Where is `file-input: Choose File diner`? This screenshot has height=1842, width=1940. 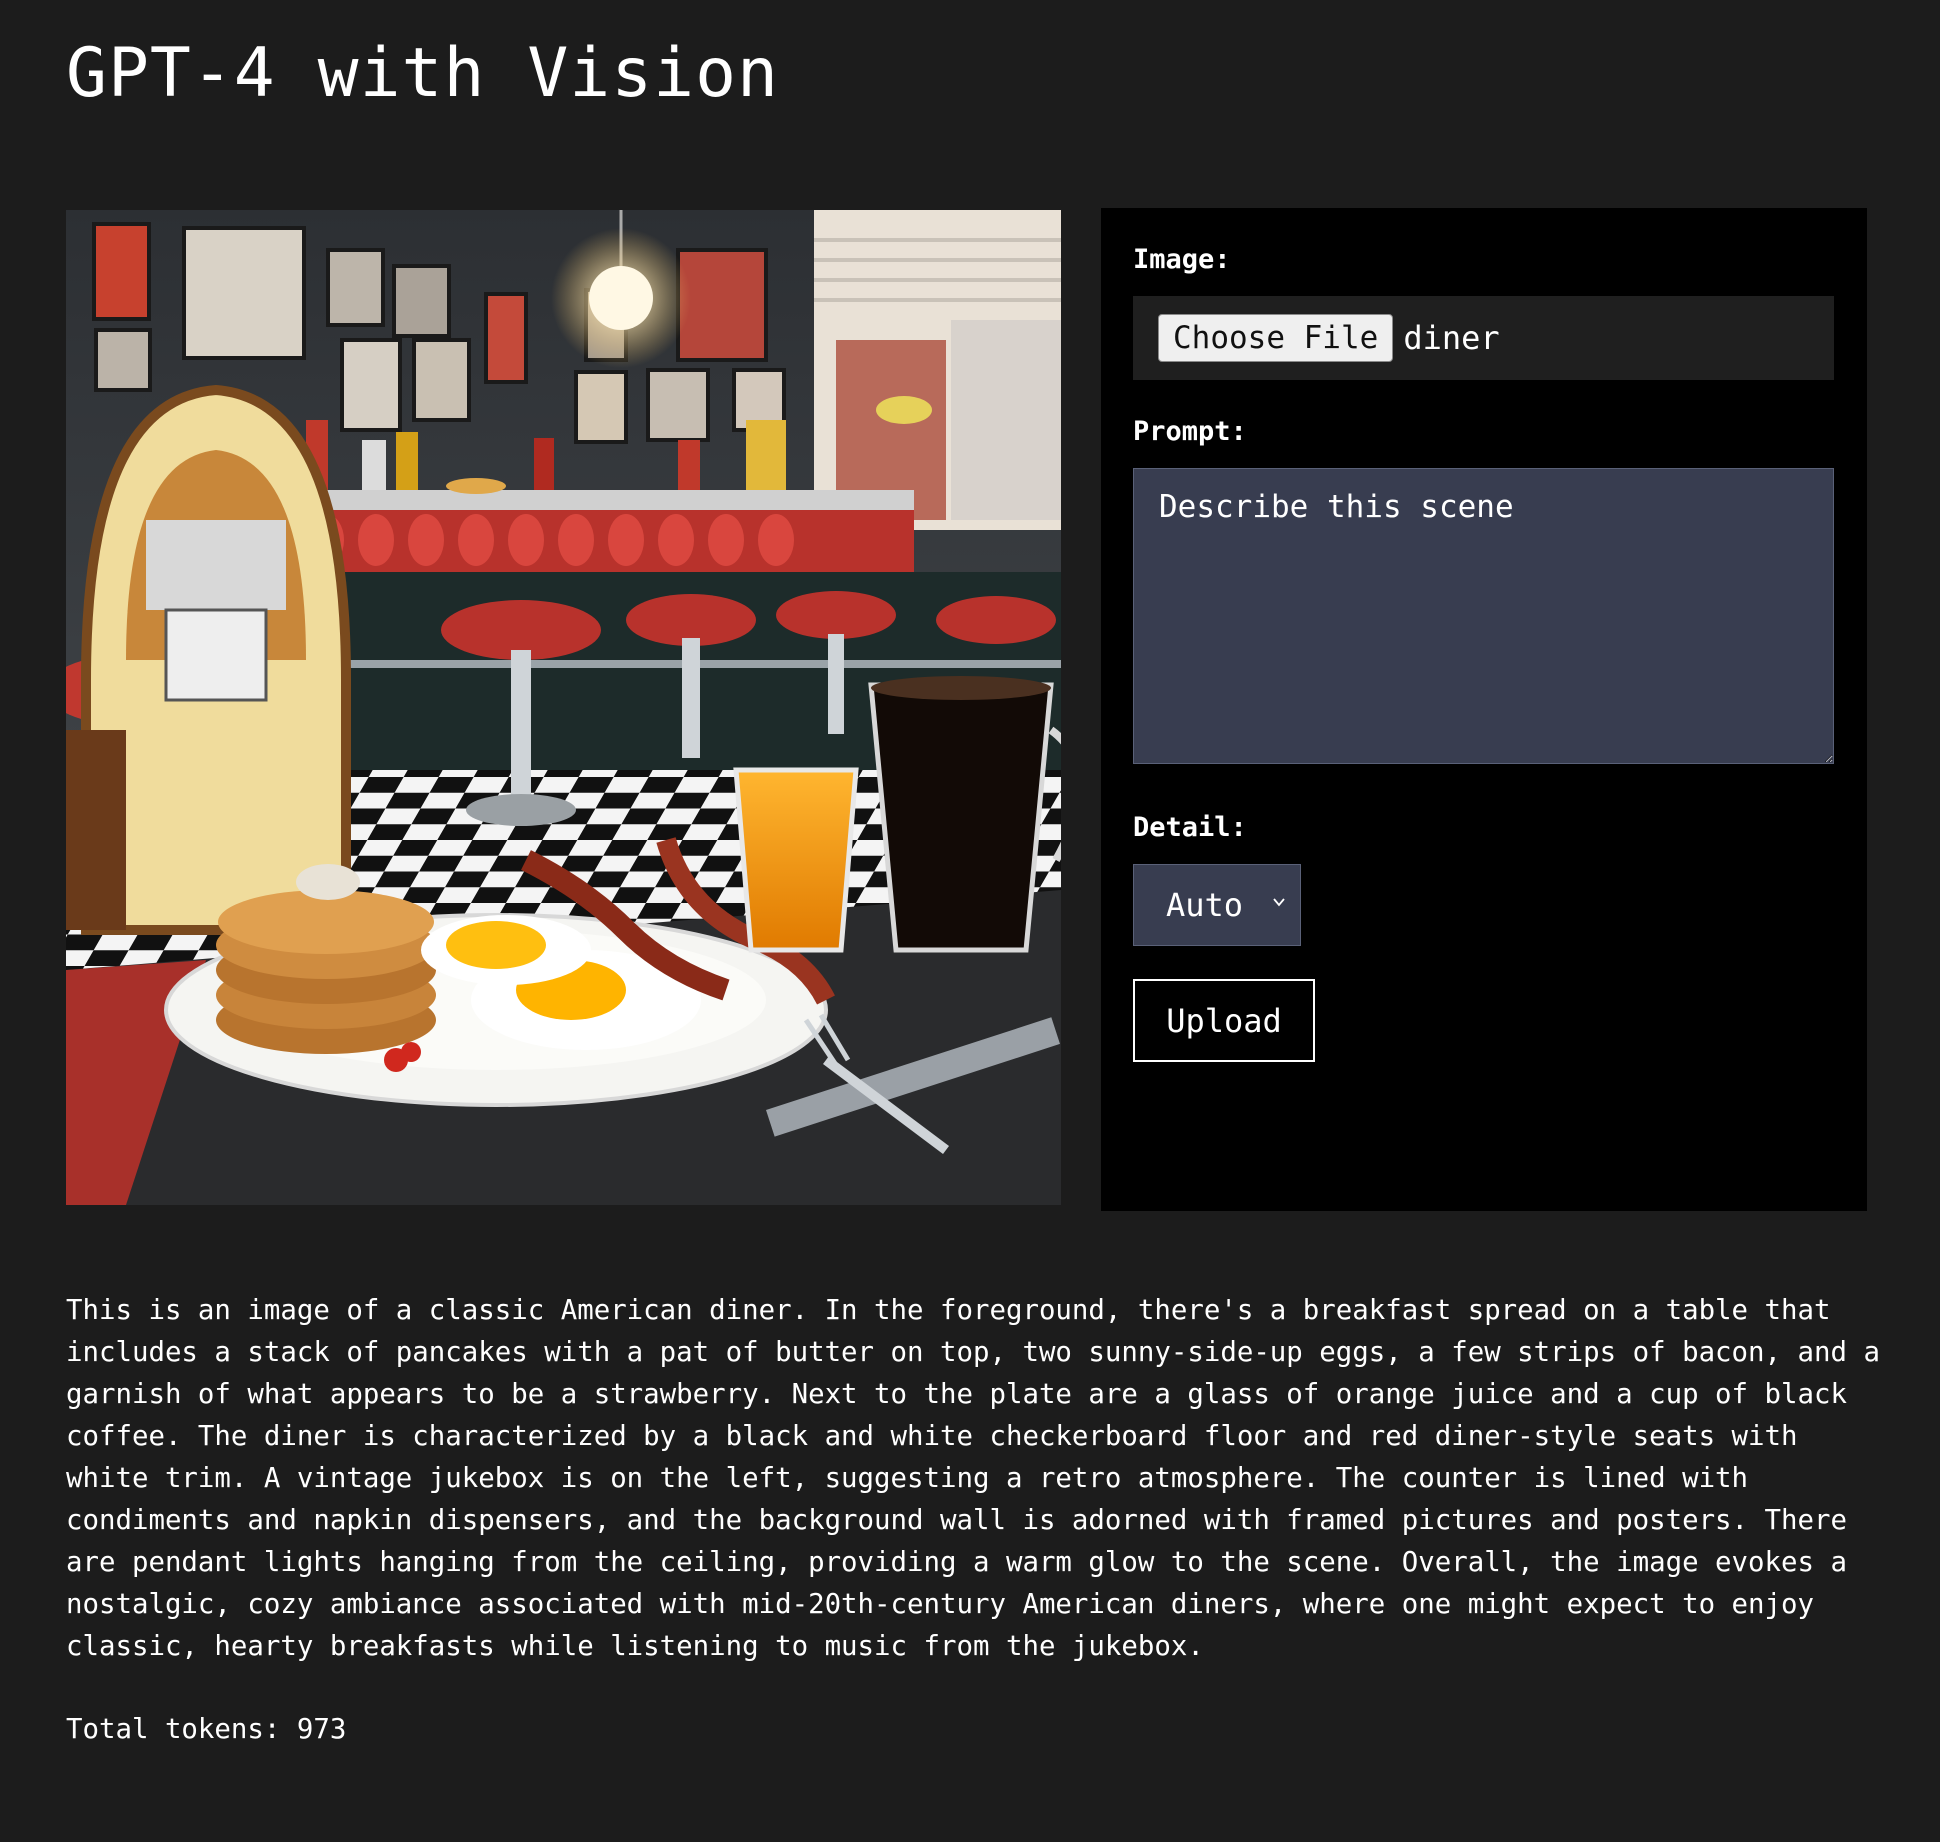
file-input: Choose File diner is located at coordinates (1483, 338).